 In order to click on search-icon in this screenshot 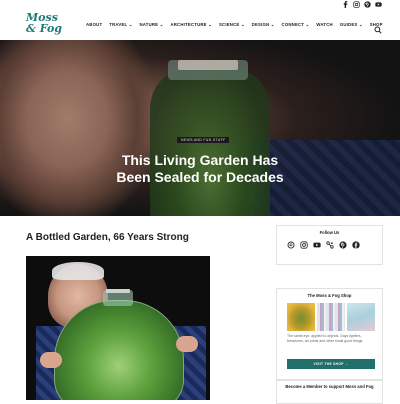, I will do `click(378, 27)`.